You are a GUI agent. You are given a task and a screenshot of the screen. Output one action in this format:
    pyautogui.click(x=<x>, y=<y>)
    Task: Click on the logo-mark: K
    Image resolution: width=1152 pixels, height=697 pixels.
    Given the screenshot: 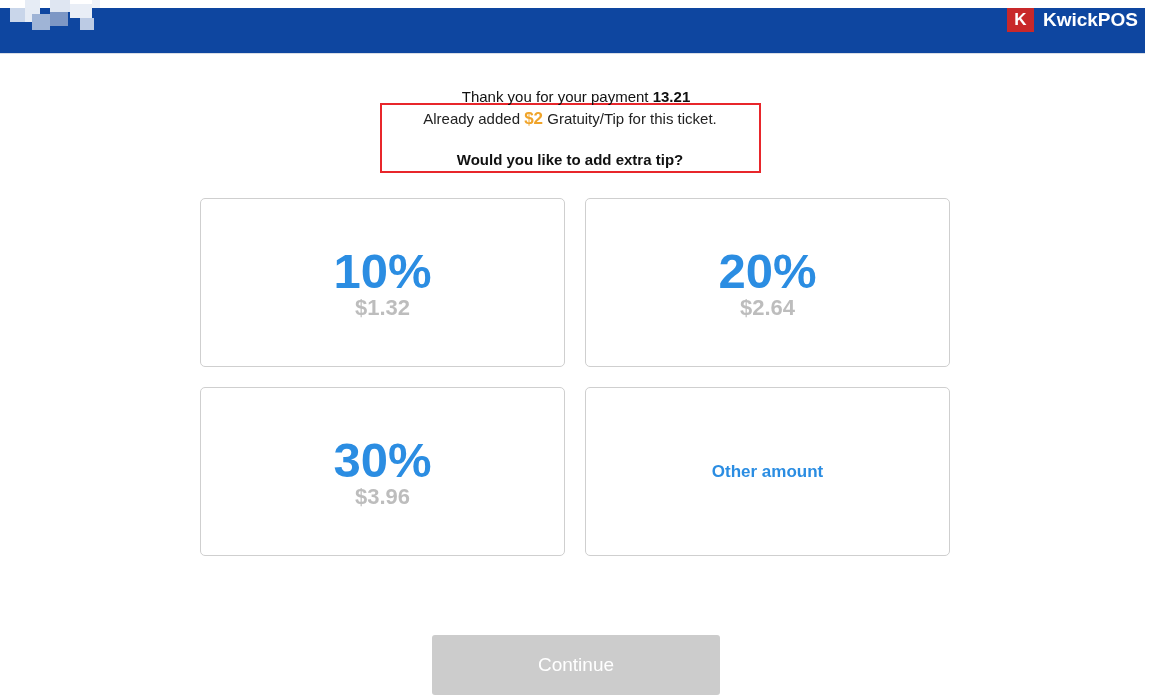 What is the action you would take?
    pyautogui.click(x=1020, y=20)
    